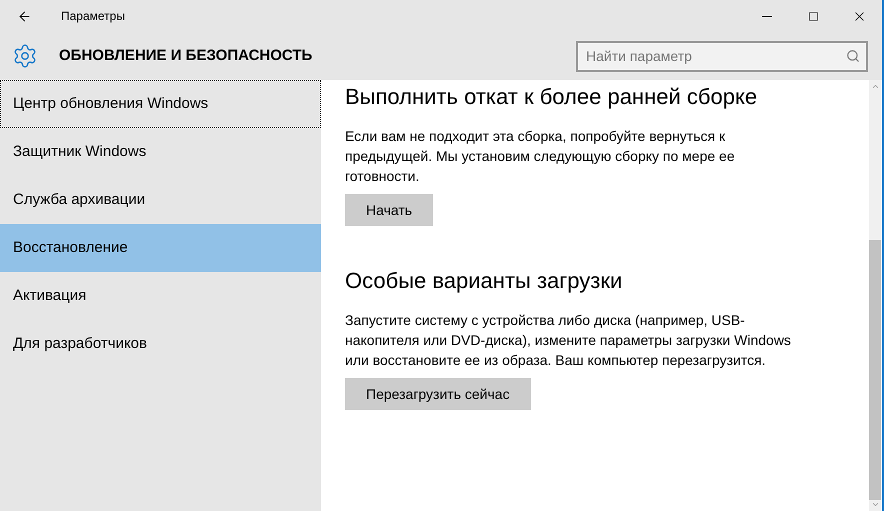 The width and height of the screenshot is (884, 511). What do you see at coordinates (853, 55) in the screenshot?
I see `search-icon` at bounding box center [853, 55].